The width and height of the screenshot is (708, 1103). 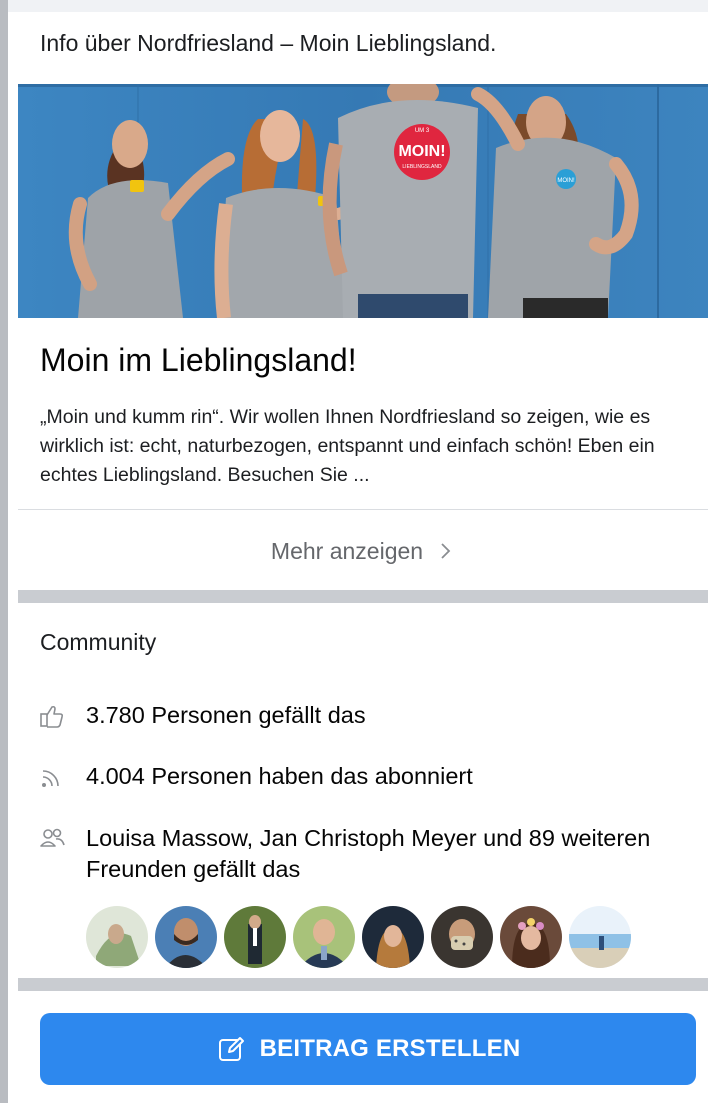 I want to click on show-more-button: Mehr anzeigen, so click(x=363, y=551).